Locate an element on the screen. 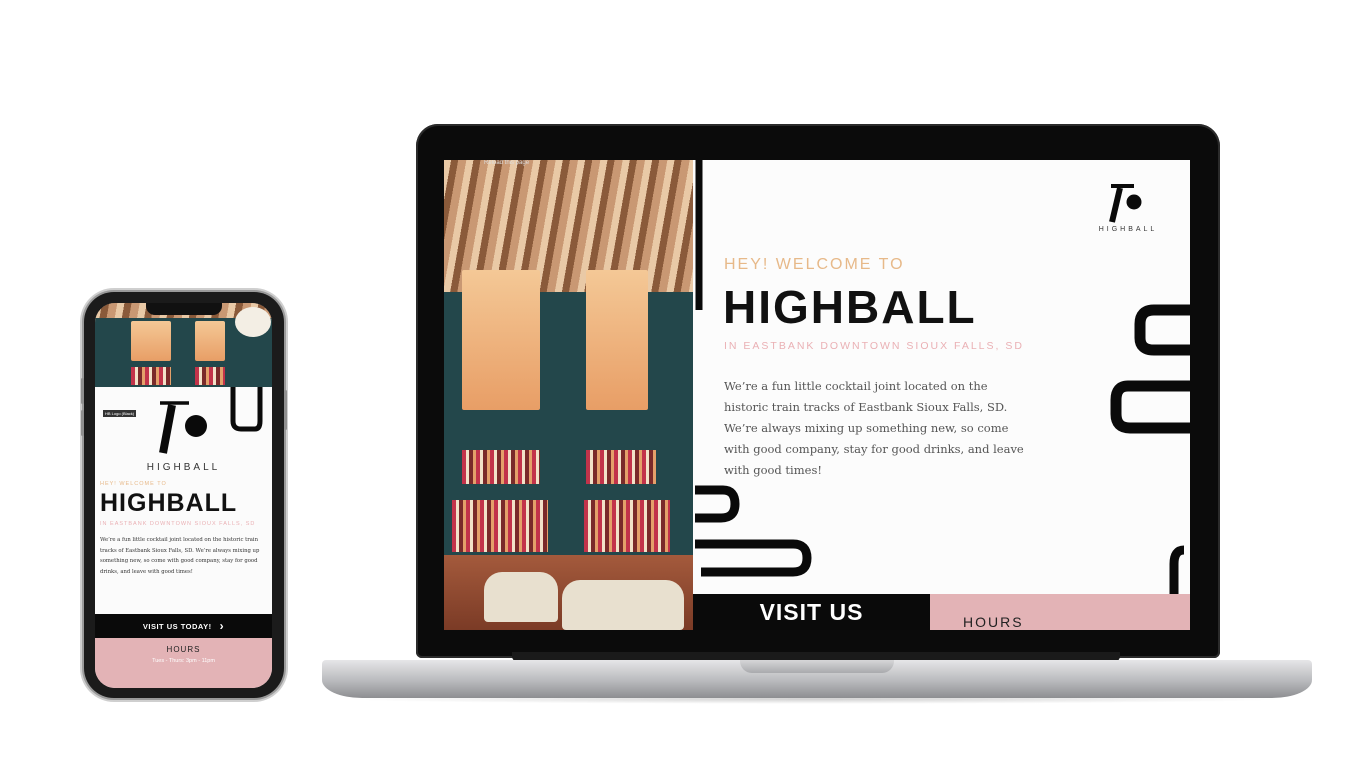  browser-tooltip: Reload this page is located at coordinates (507, 163).